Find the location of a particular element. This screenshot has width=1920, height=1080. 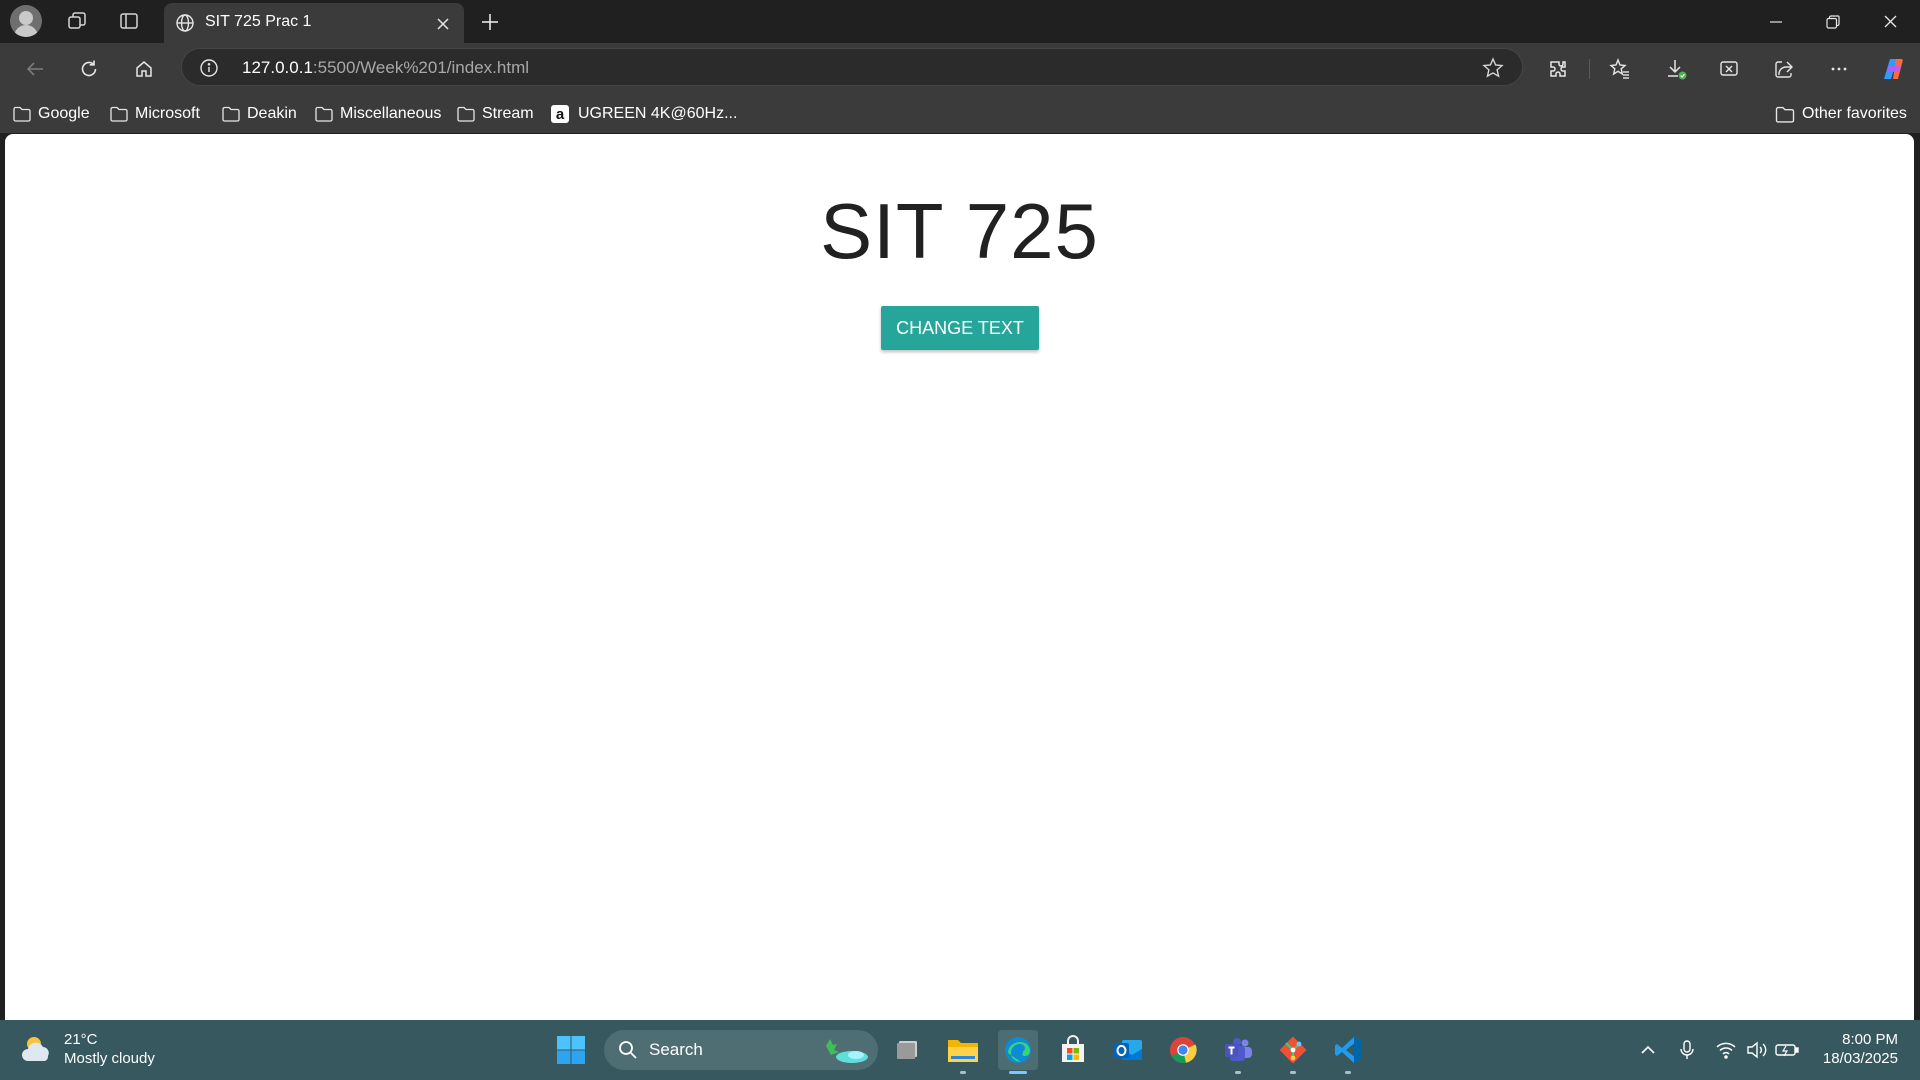

home-button is located at coordinates (144, 69).